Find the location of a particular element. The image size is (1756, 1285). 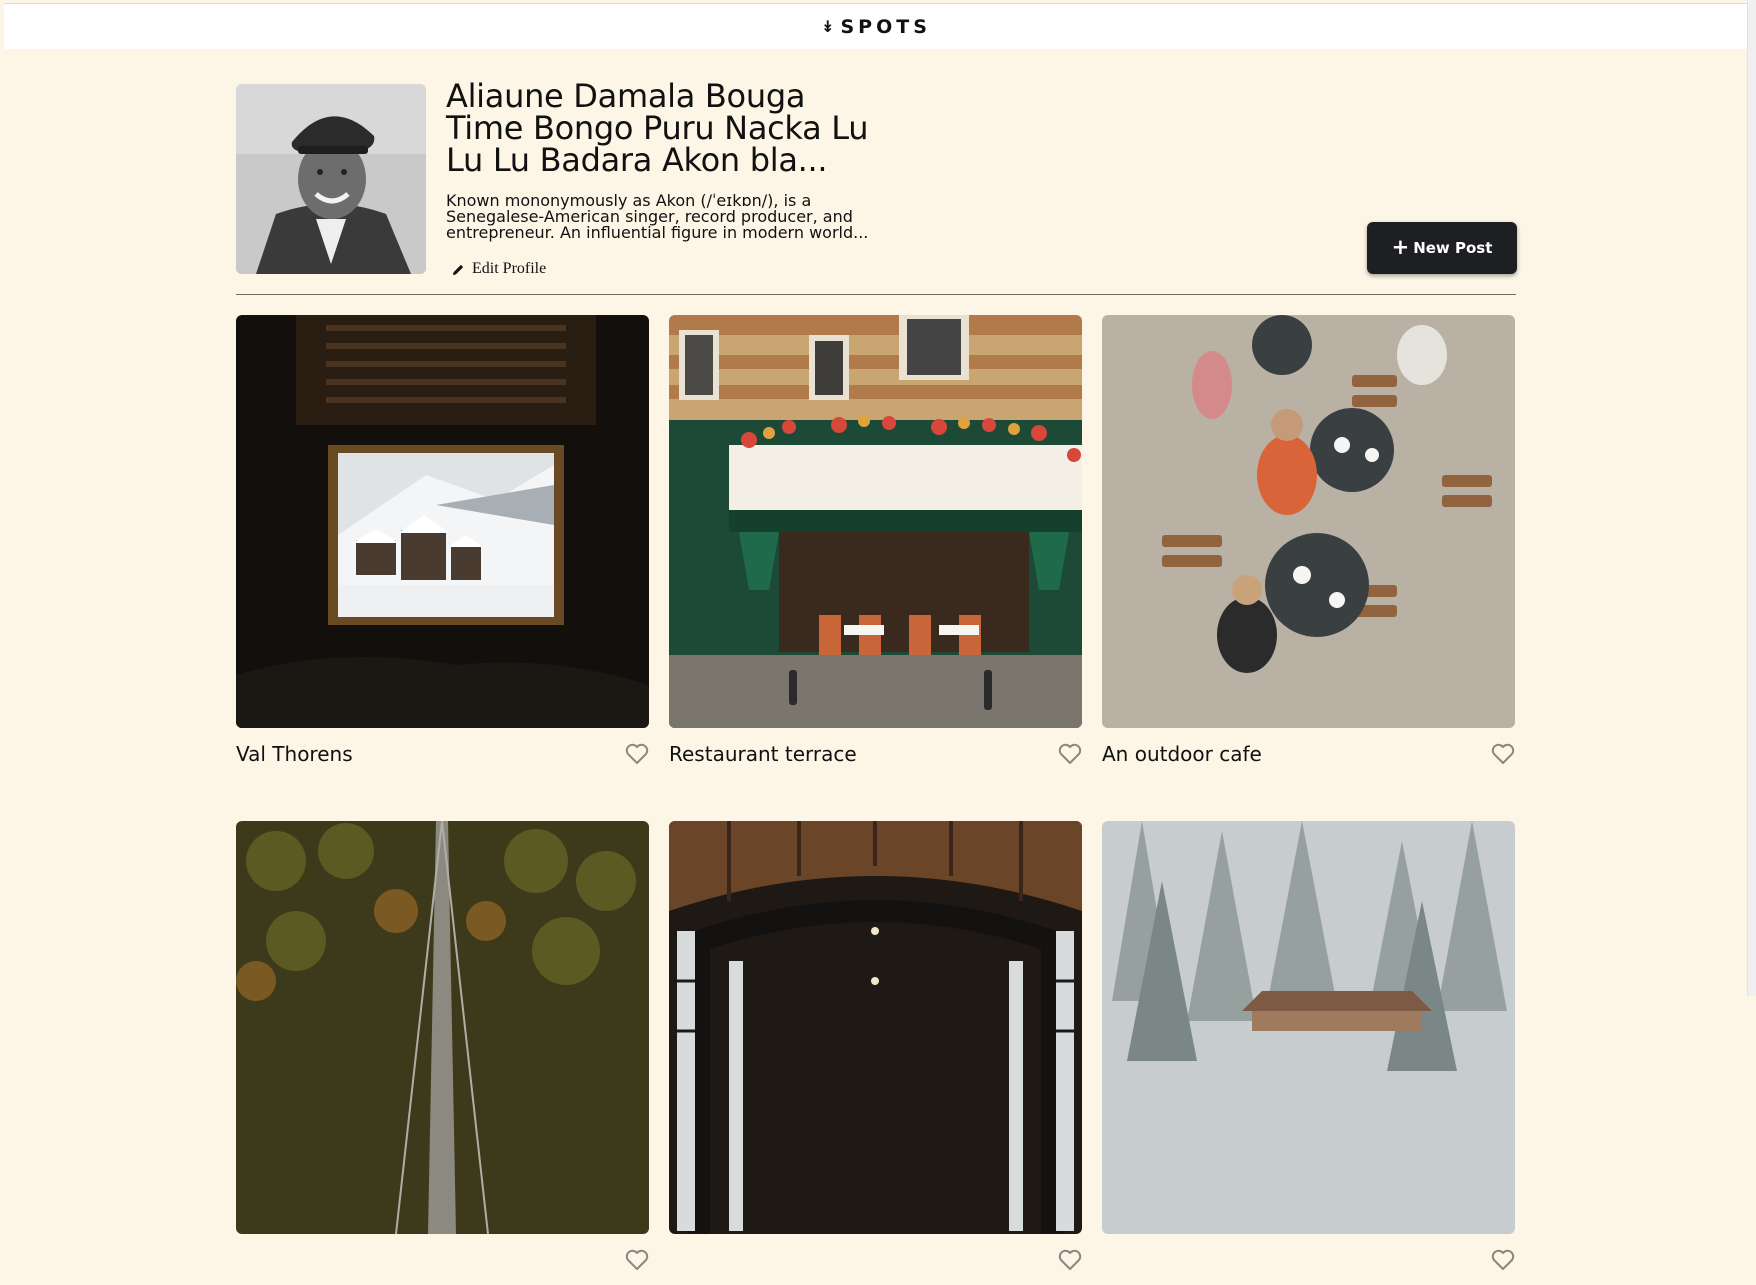

edit-profile-label: Edit Profile is located at coordinates (509, 268).